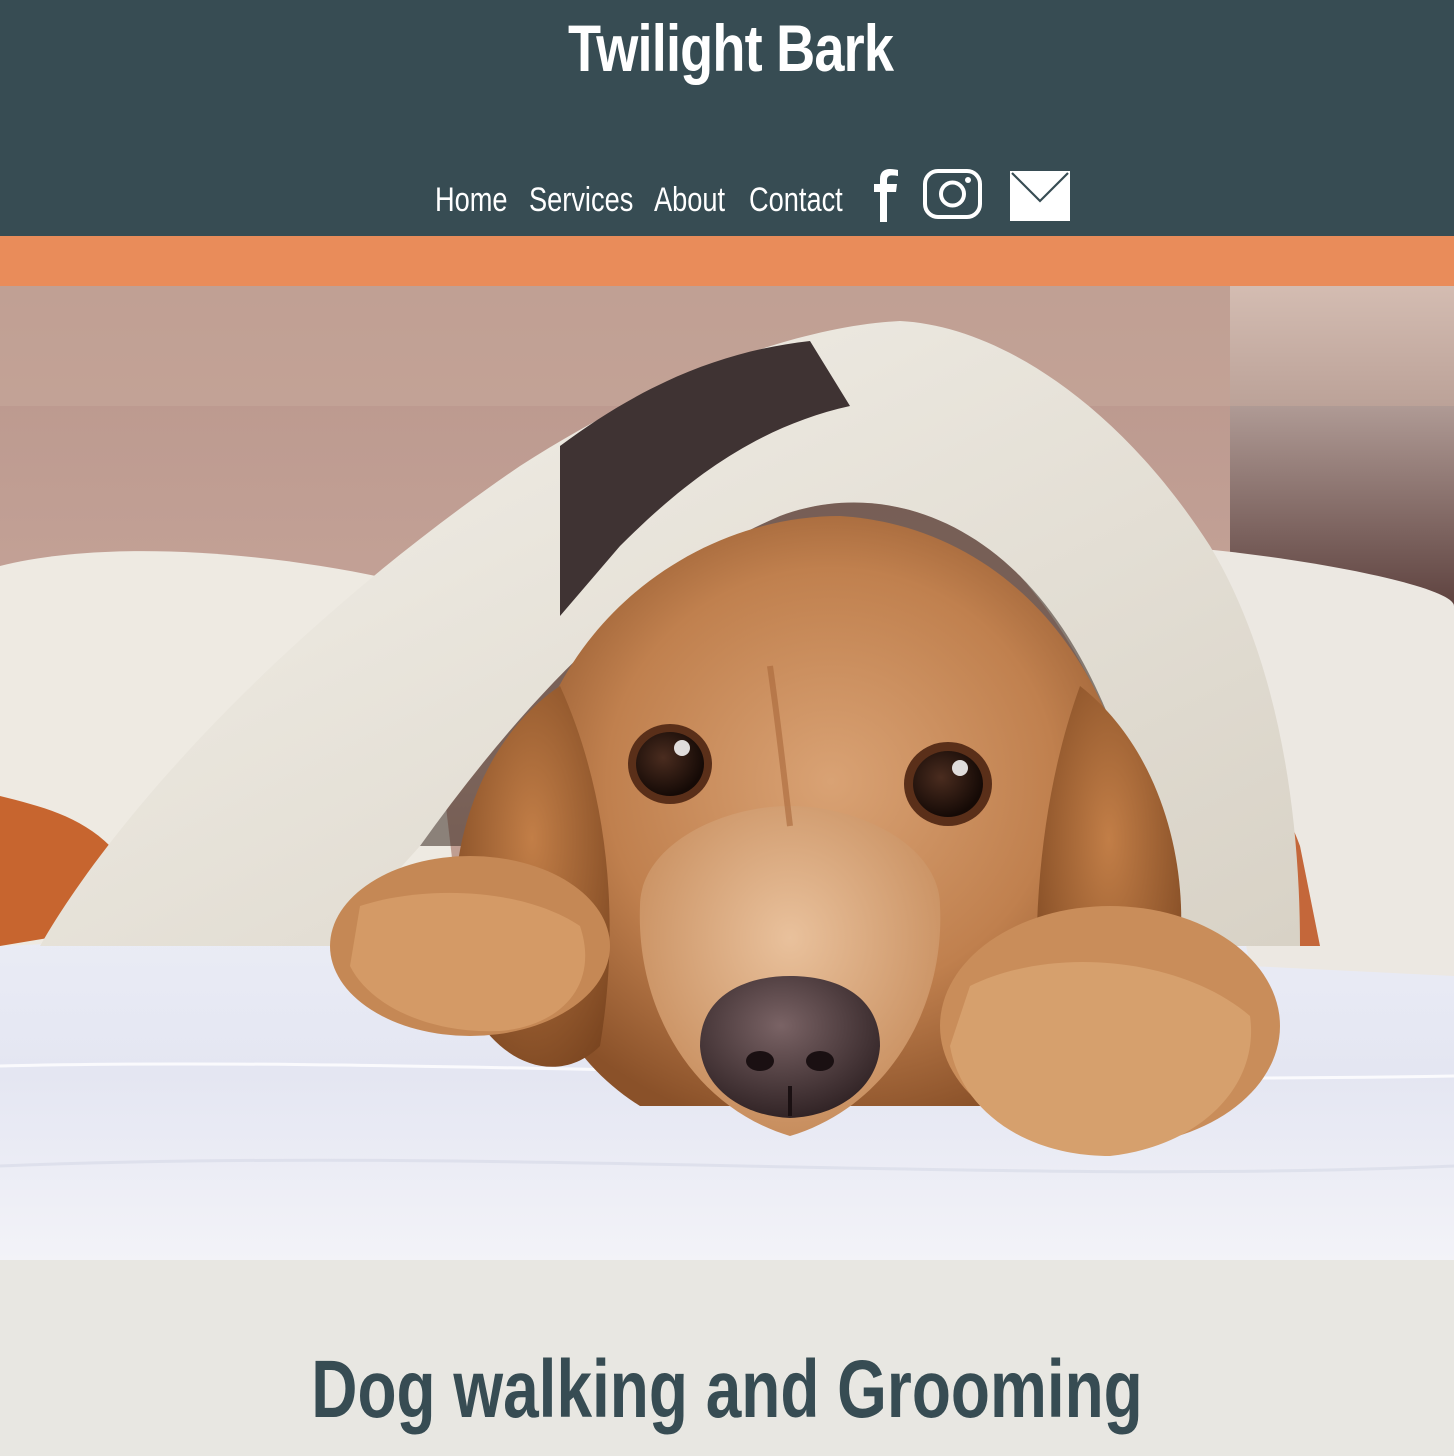 The height and width of the screenshot is (1456, 1454). What do you see at coordinates (727, 200) in the screenshot?
I see `main-nav: Home Services About Contact` at bounding box center [727, 200].